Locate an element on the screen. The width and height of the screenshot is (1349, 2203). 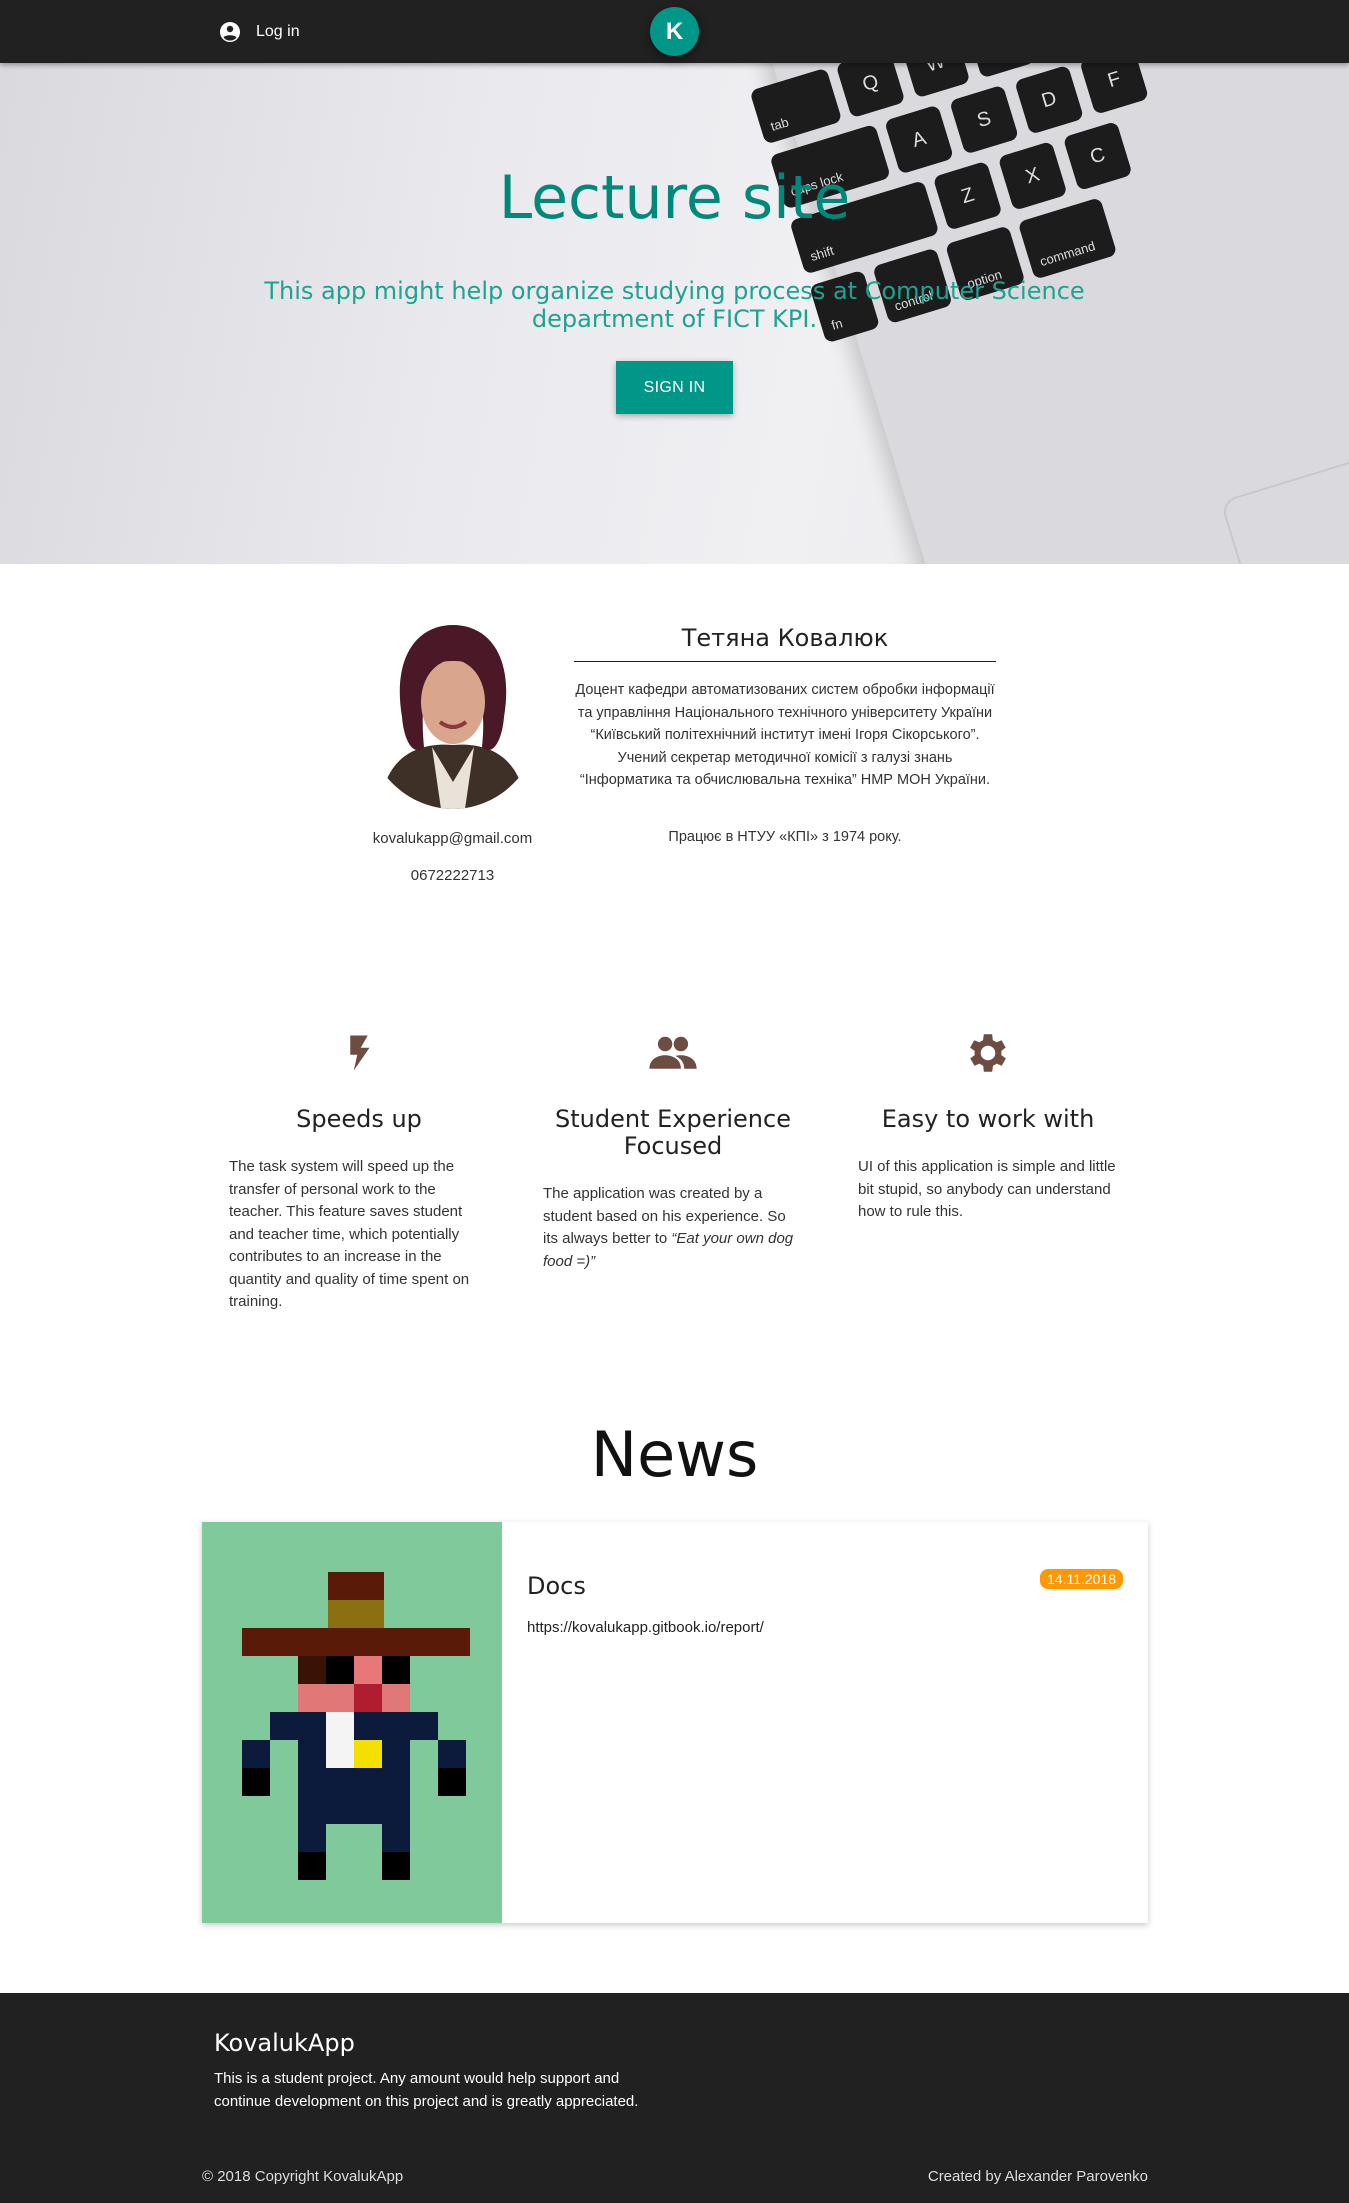
keyboard-key: W is located at coordinates (935, 81).